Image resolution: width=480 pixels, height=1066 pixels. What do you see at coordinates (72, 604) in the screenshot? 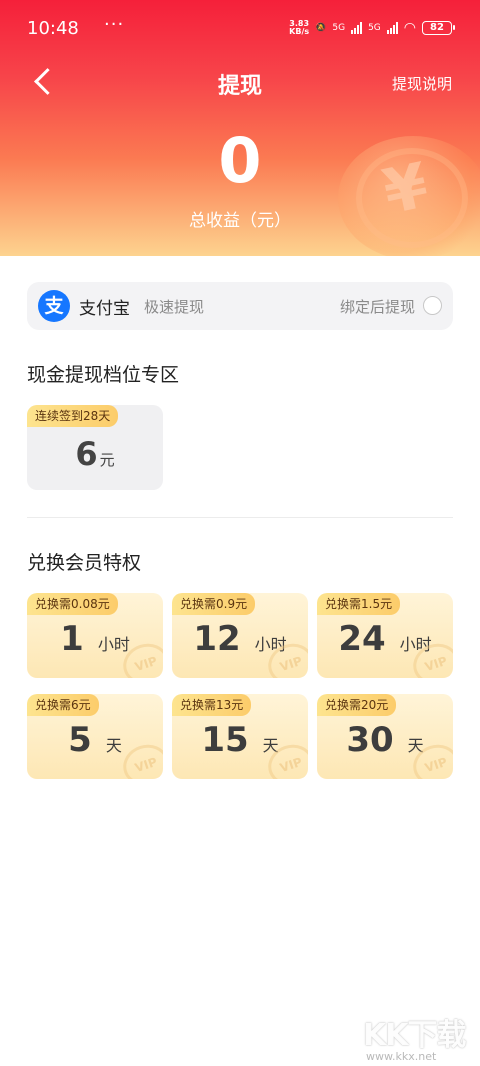
I see `vip-card-tag: 兑换需0.08元` at bounding box center [72, 604].